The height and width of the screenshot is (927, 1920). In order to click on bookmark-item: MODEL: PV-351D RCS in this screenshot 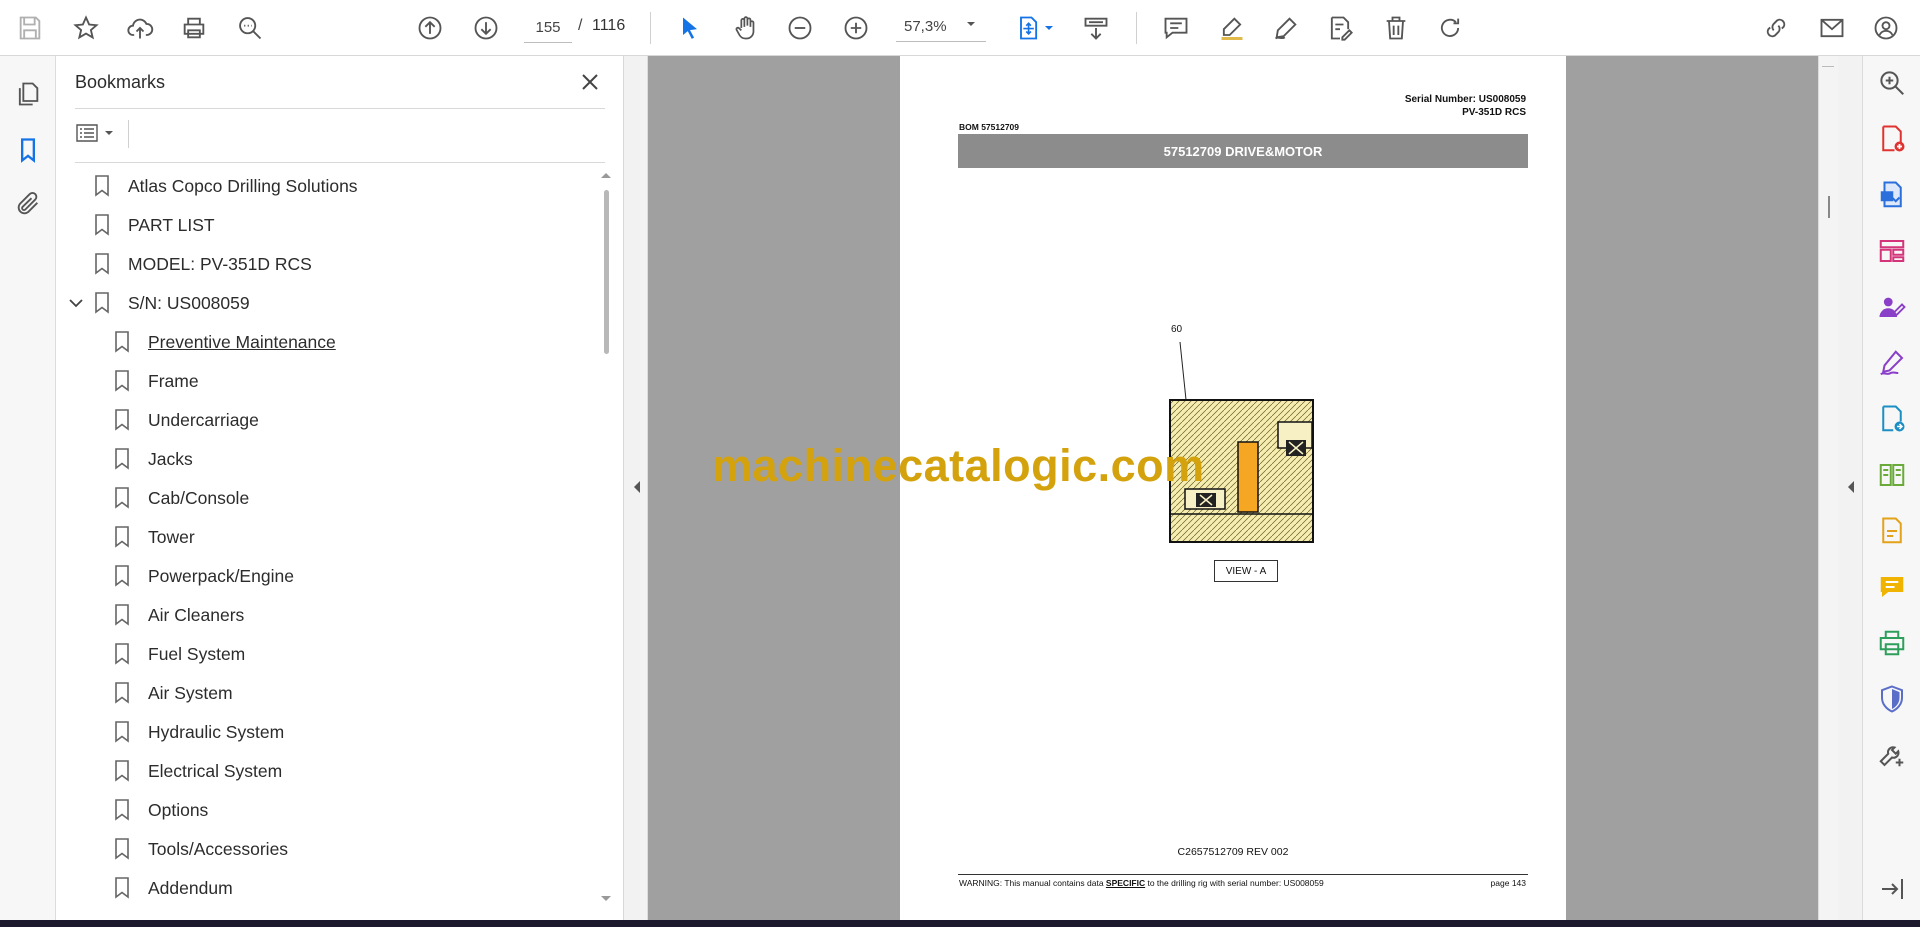, I will do `click(203, 264)`.